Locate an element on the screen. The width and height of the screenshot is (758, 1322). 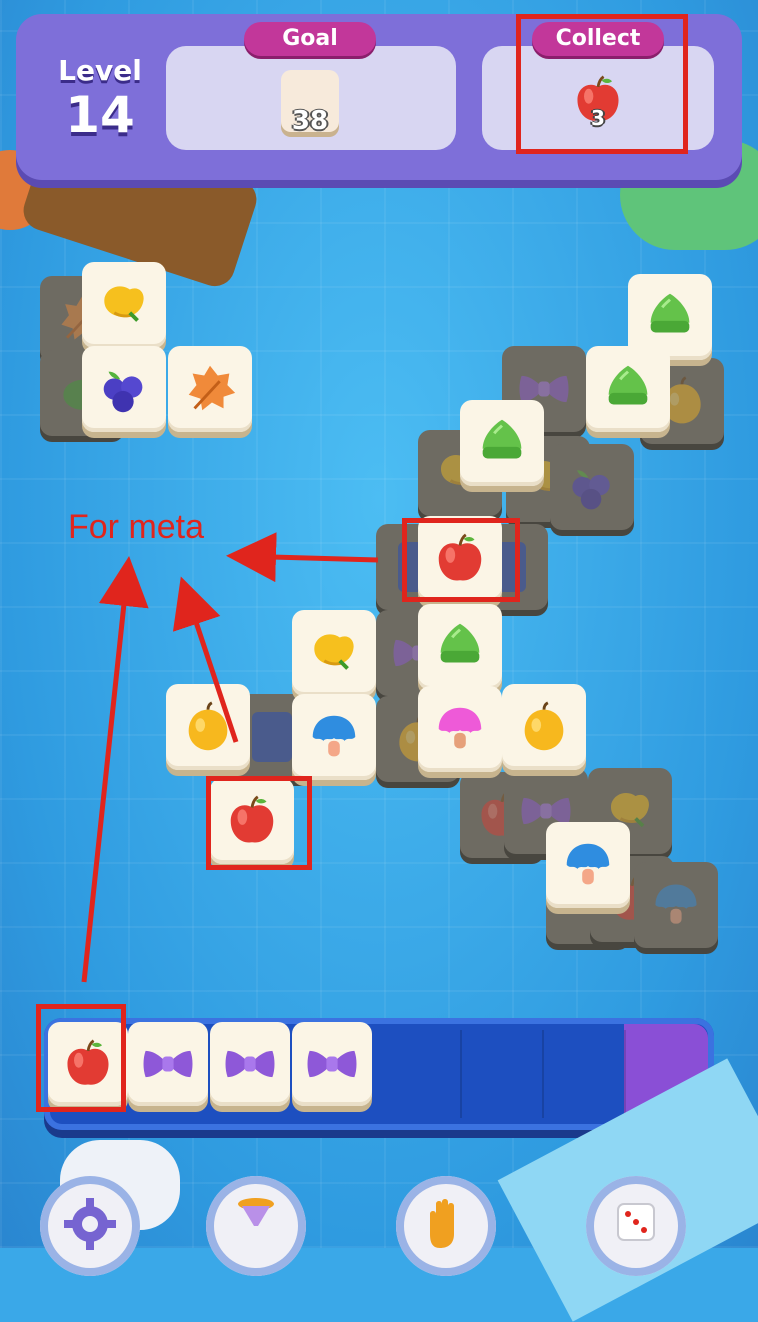
level-number: 14 is located at coordinates (100, 115).